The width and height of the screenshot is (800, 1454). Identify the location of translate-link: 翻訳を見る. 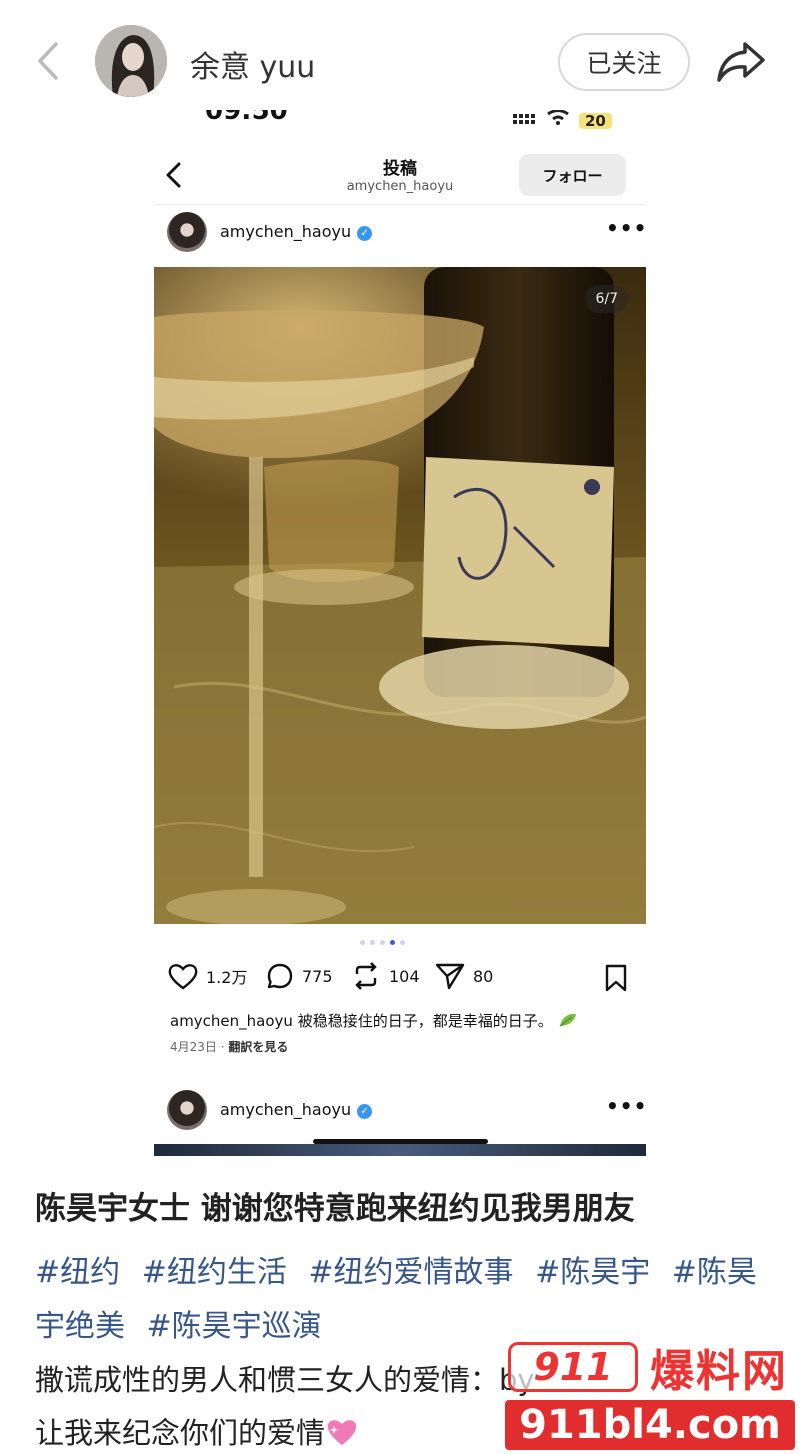
(258, 1047).